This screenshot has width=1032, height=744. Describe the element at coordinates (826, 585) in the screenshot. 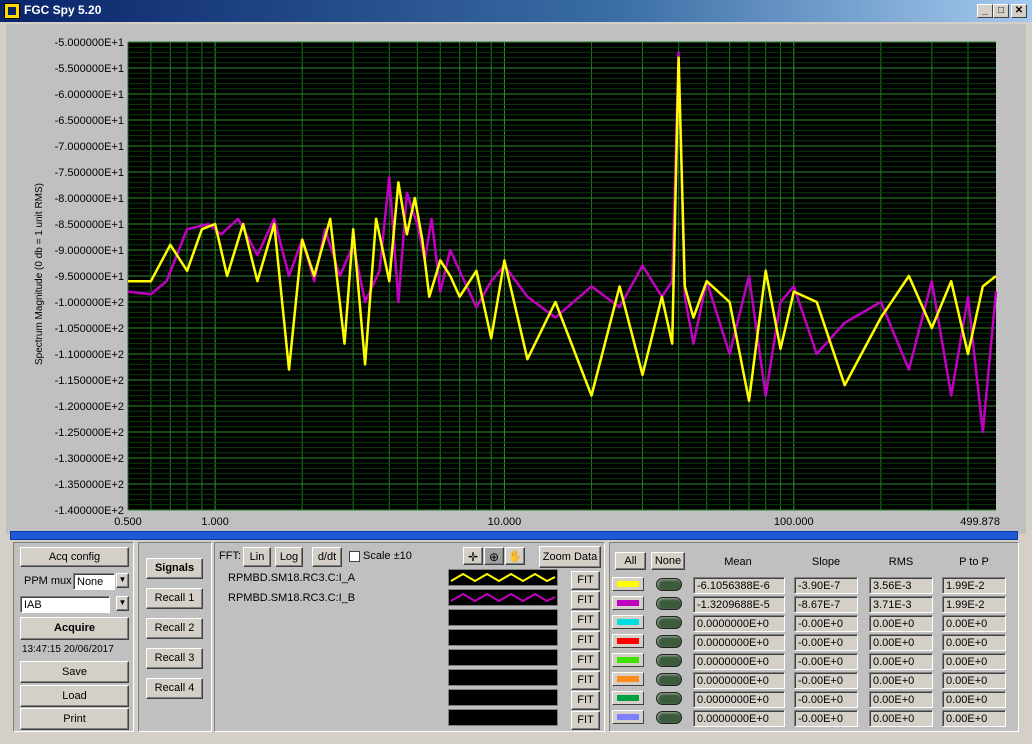

I see `slope-value: -3.90E-7` at that location.